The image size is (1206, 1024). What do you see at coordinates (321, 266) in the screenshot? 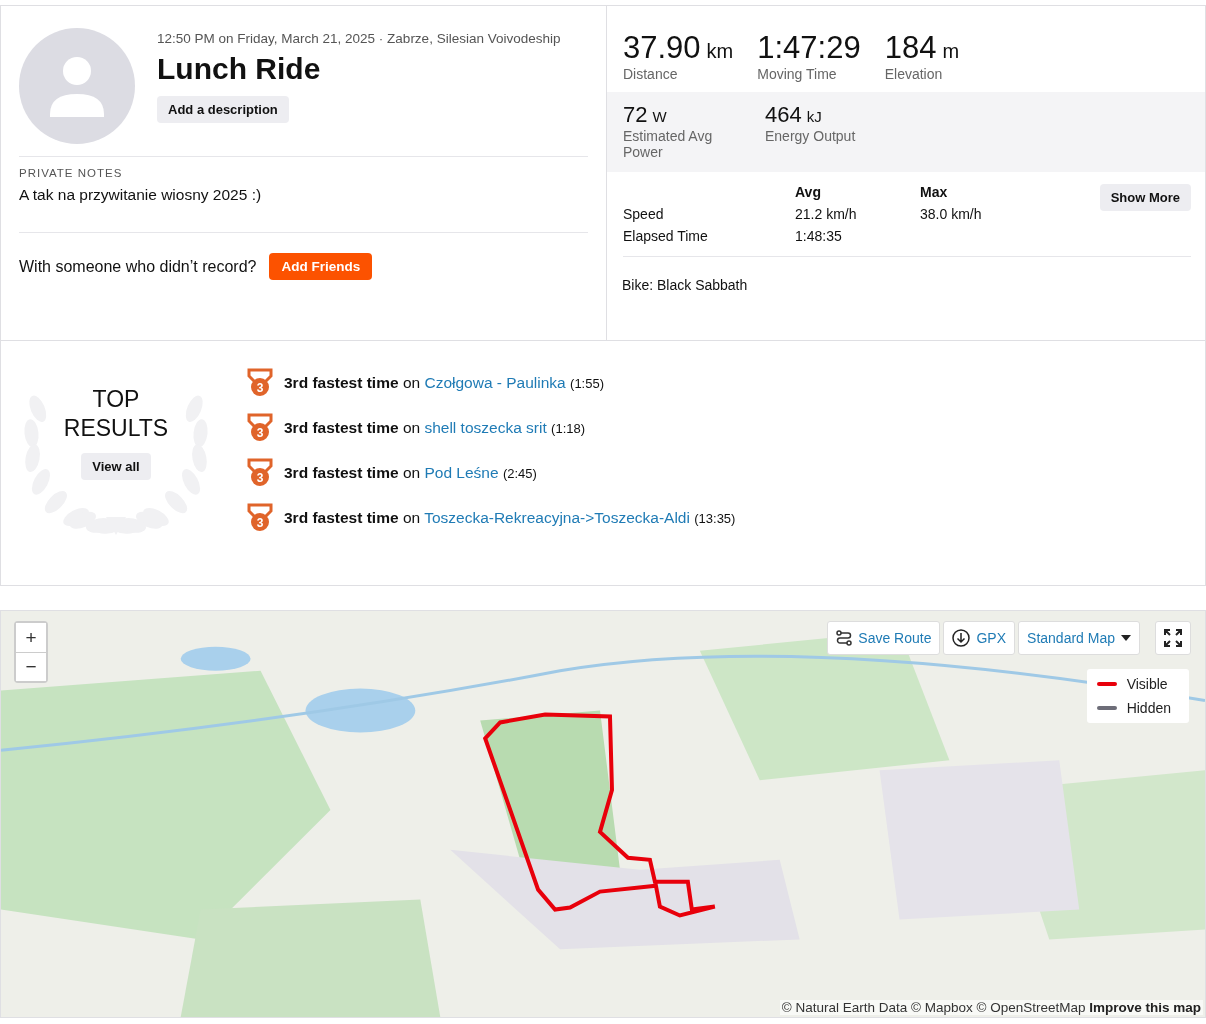
I see `add-friends-button: Add Friends` at bounding box center [321, 266].